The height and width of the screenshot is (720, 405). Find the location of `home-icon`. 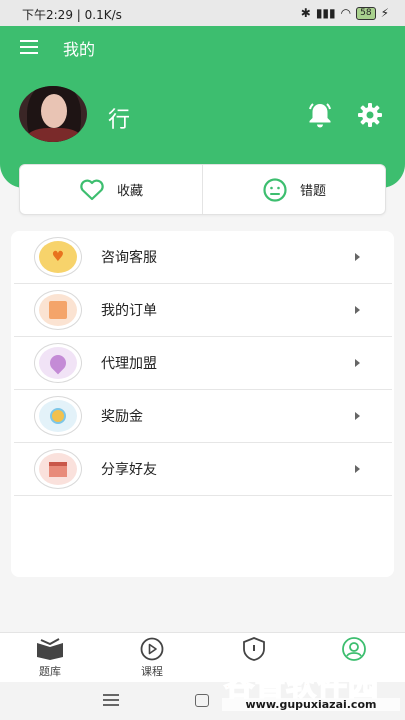

home-icon is located at coordinates (202, 700).